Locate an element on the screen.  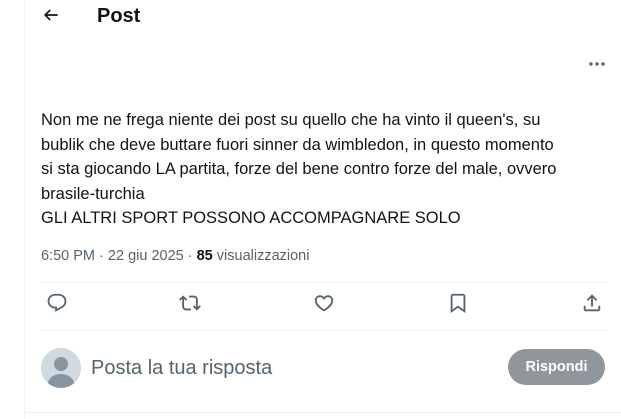
heart-icon is located at coordinates (324, 305).